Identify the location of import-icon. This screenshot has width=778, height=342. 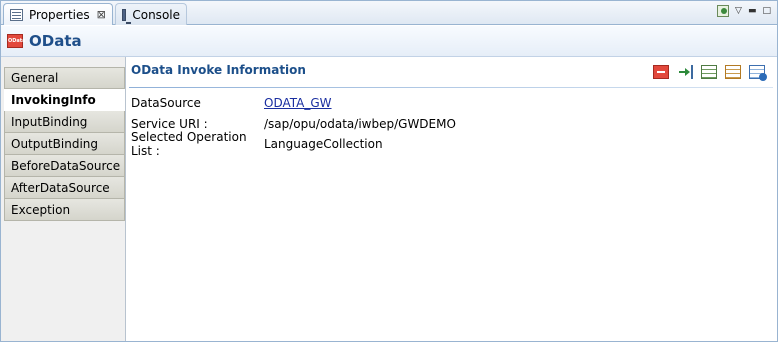
(685, 72).